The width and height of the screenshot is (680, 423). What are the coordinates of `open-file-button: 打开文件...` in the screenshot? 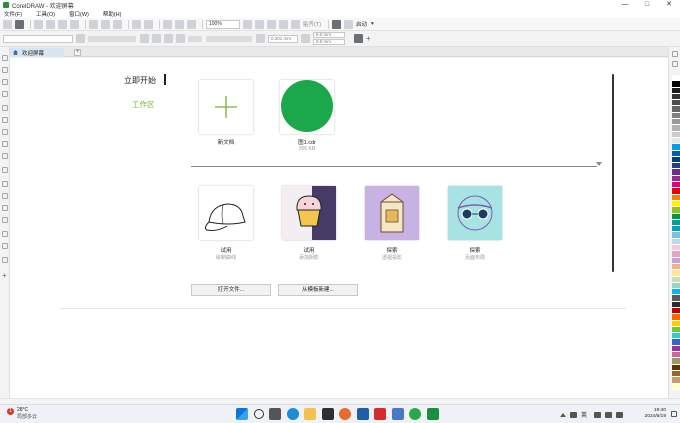 It's located at (231, 290).